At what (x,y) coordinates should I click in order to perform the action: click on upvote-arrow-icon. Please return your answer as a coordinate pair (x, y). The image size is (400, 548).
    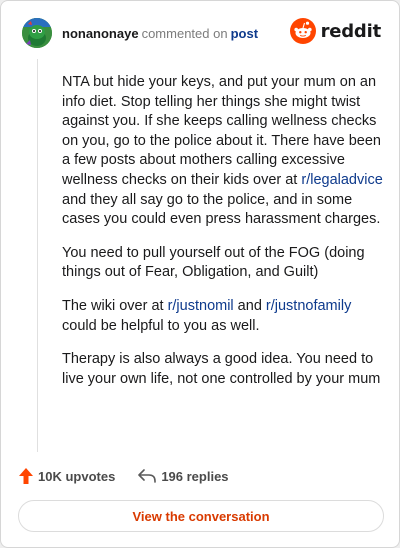
    Looking at the image, I should click on (26, 476).